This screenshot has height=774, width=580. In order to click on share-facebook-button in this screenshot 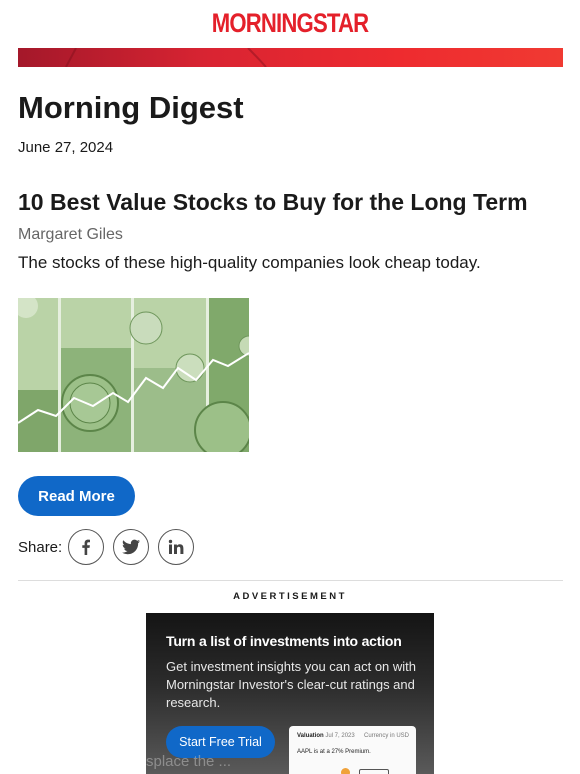, I will do `click(86, 547)`.